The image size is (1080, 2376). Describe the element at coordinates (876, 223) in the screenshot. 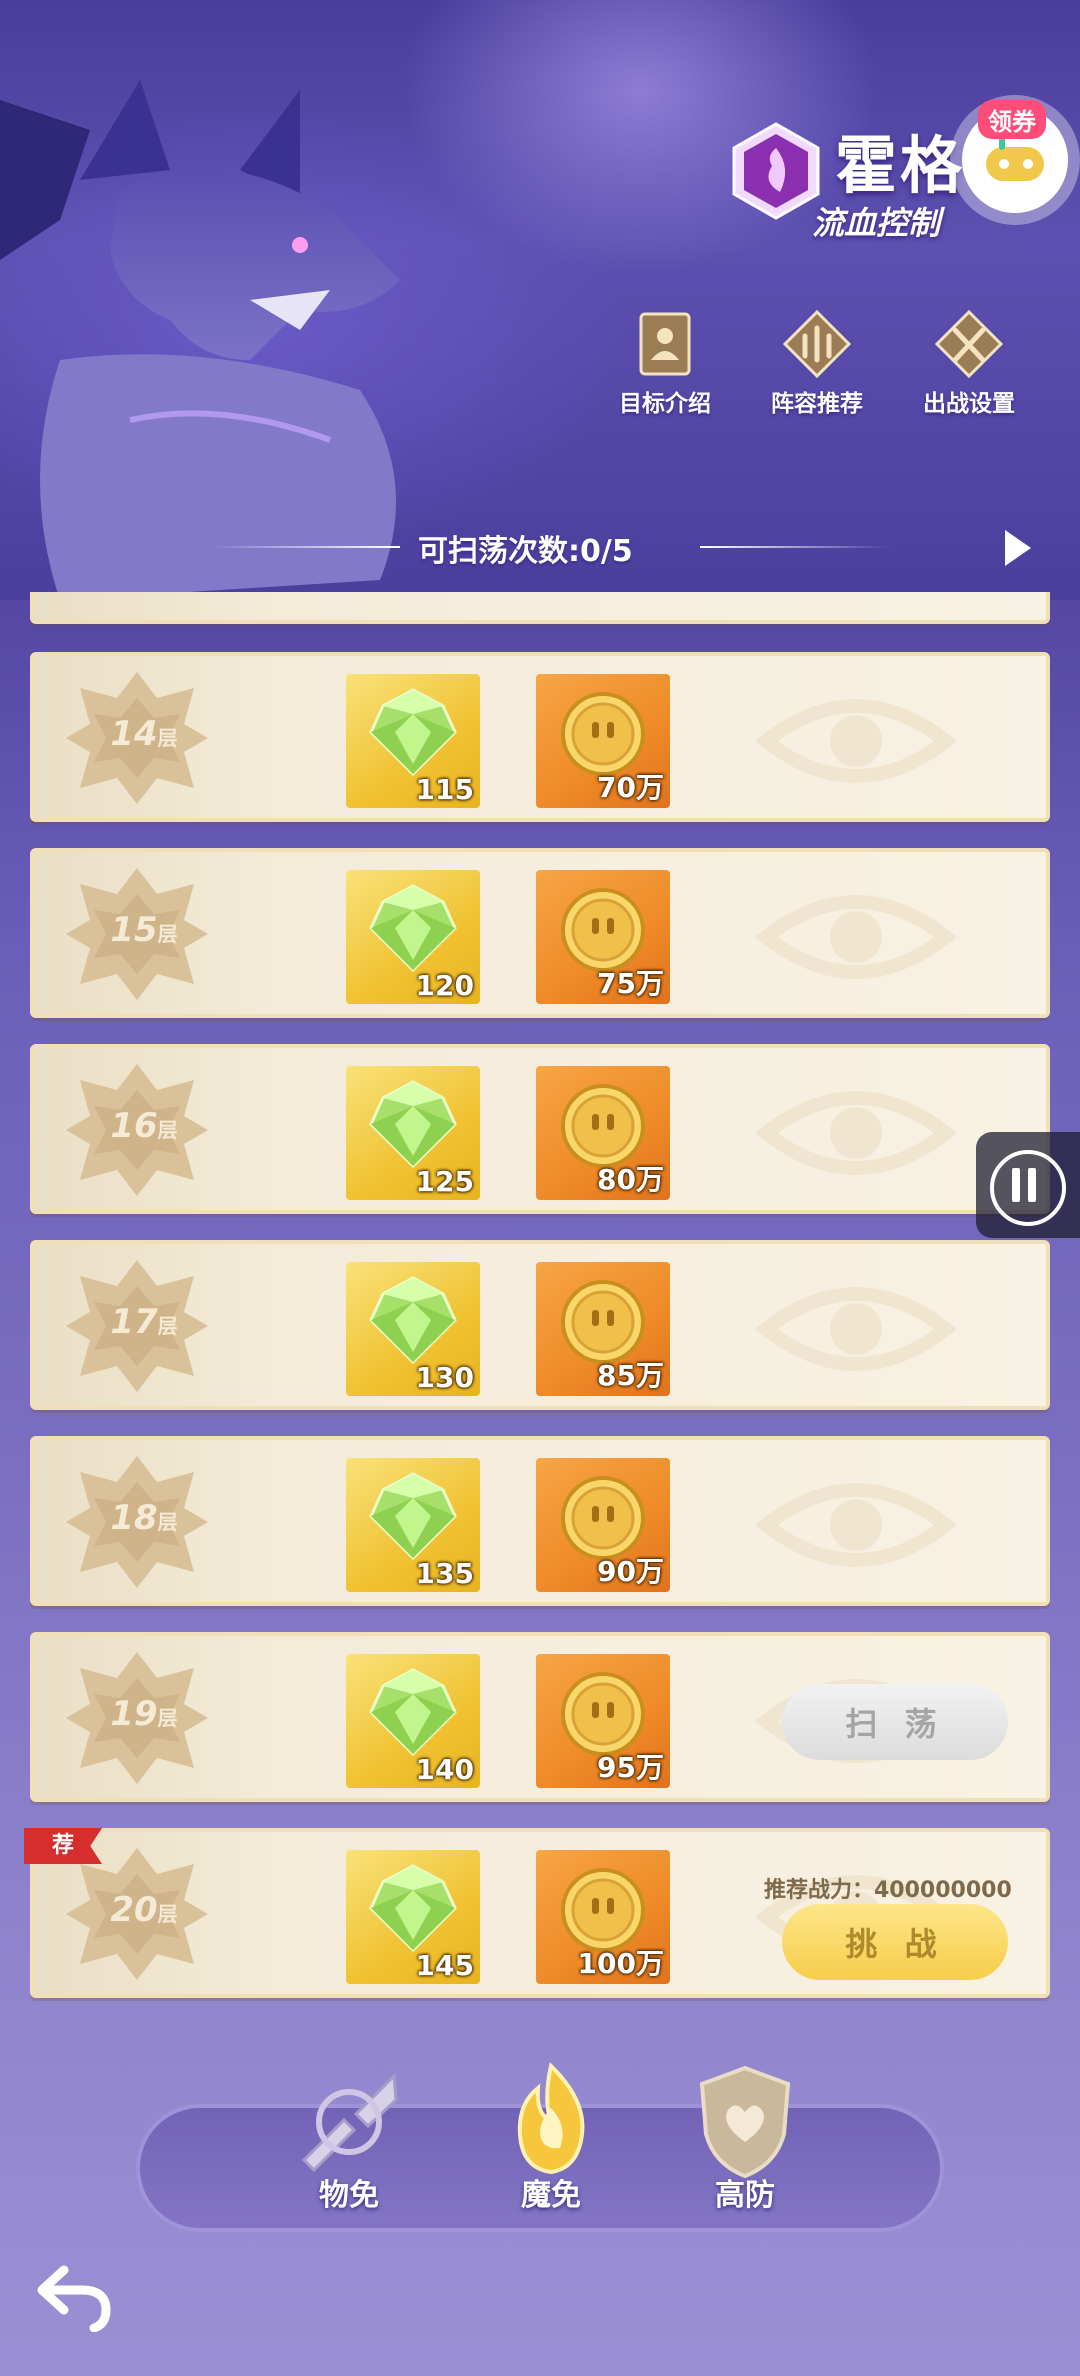

I see `boss-subtitle: 流血控制` at that location.